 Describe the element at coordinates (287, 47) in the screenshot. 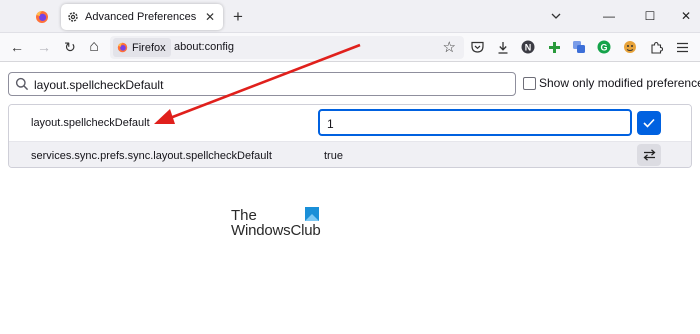

I see `url-bar: Firefox about:config ☆` at that location.